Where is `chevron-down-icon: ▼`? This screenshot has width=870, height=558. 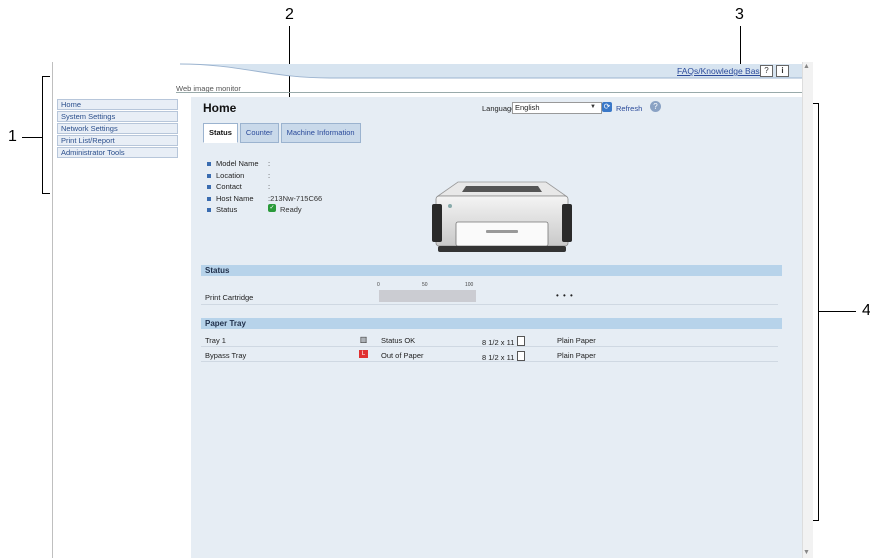 chevron-down-icon: ▼ is located at coordinates (593, 107).